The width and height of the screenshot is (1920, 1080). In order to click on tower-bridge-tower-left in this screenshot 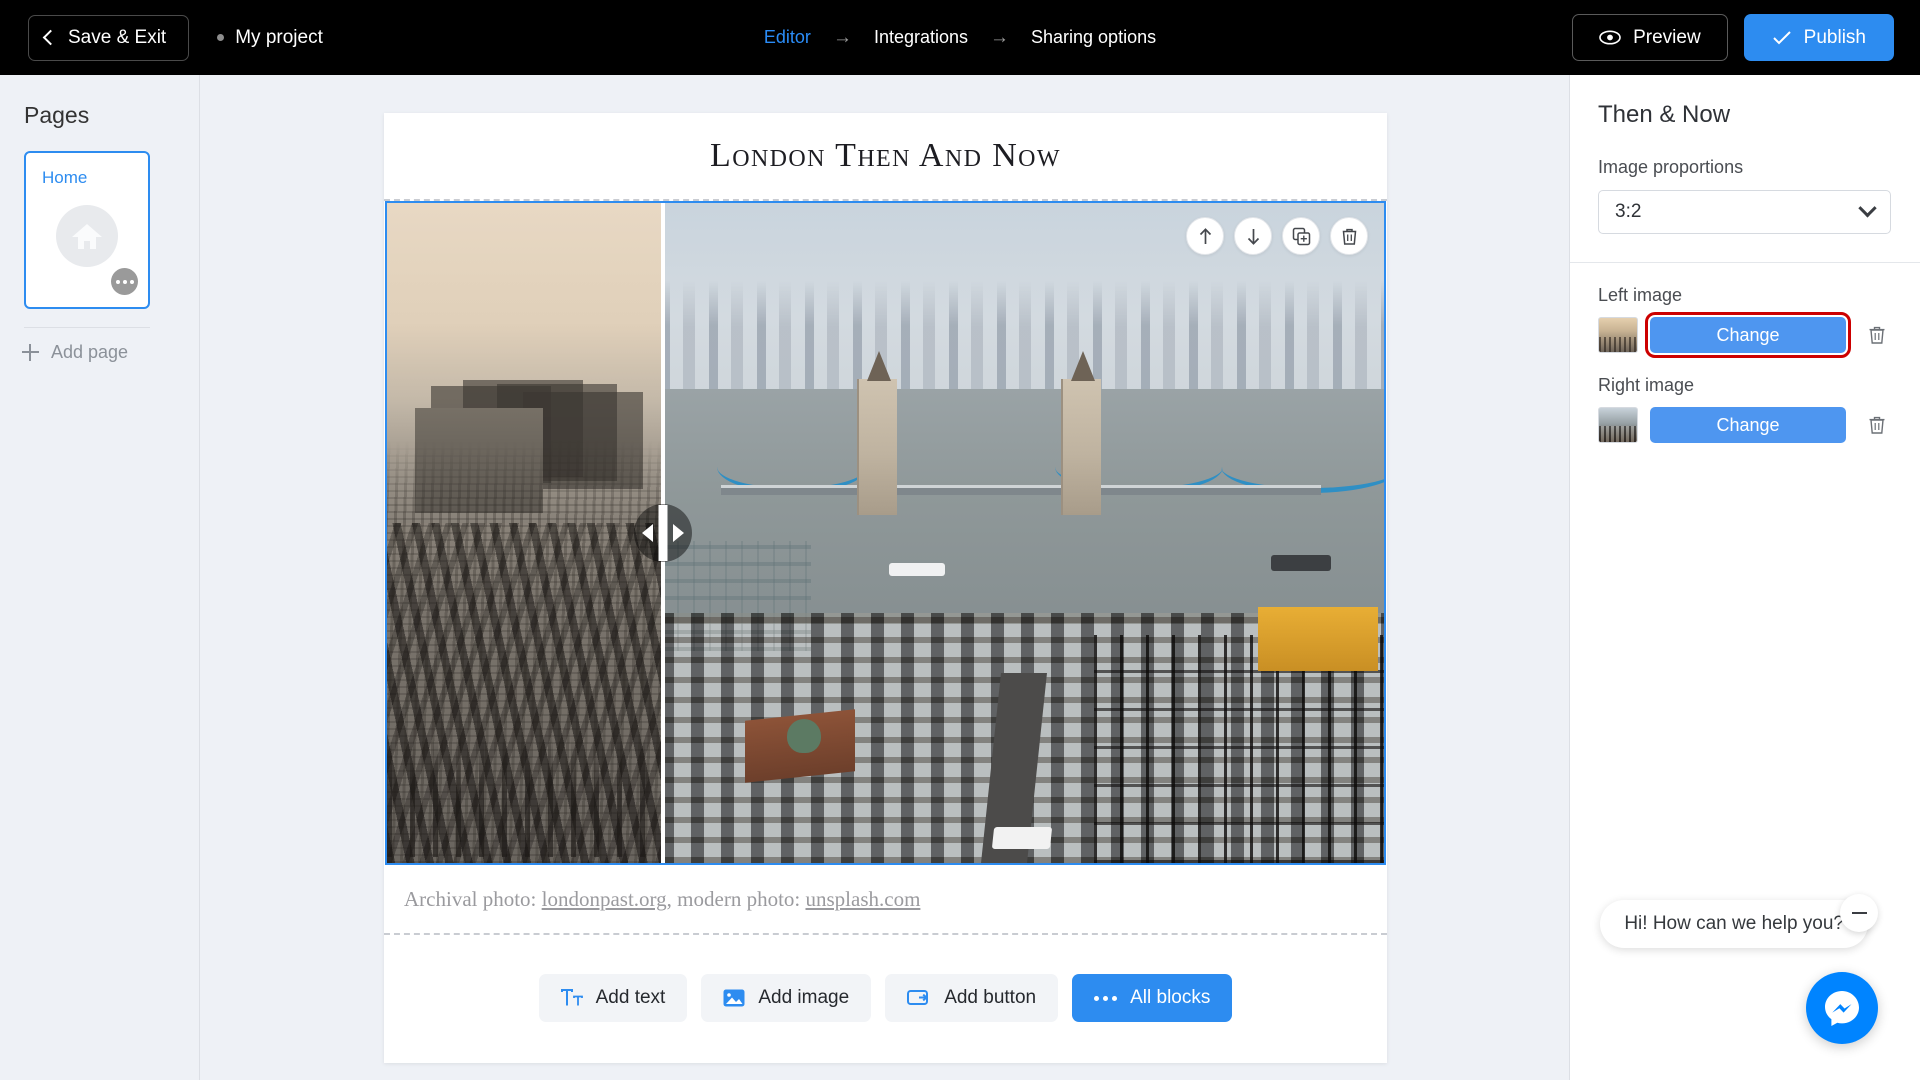, I will do `click(877, 433)`.